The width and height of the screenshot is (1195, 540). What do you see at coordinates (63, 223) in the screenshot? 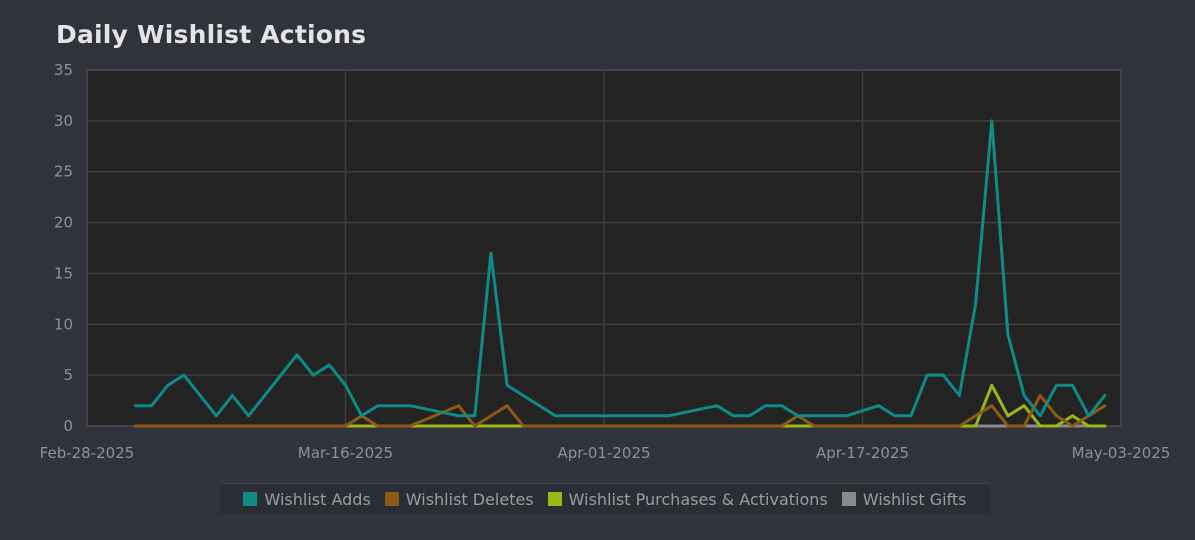
I see `y-tick-label: 20` at bounding box center [63, 223].